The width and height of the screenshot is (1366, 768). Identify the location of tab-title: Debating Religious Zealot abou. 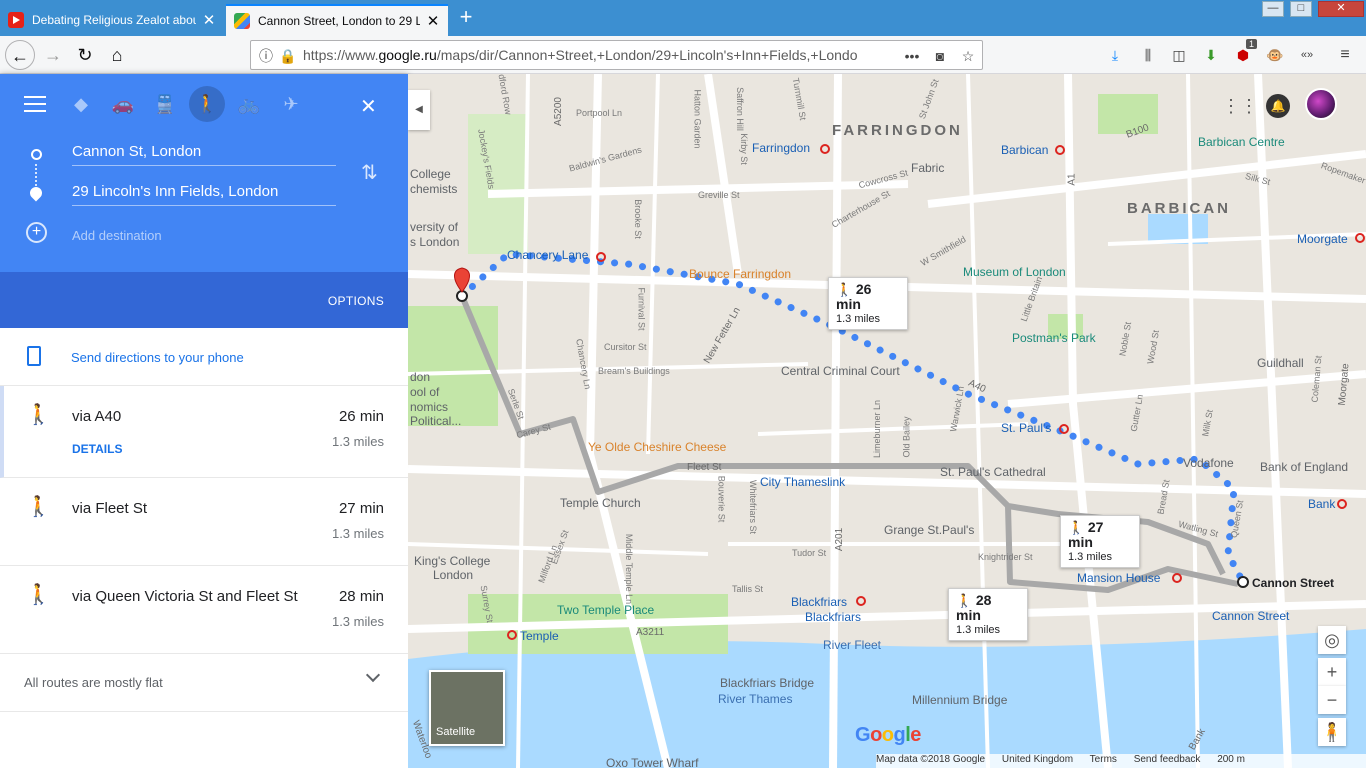
(114, 20).